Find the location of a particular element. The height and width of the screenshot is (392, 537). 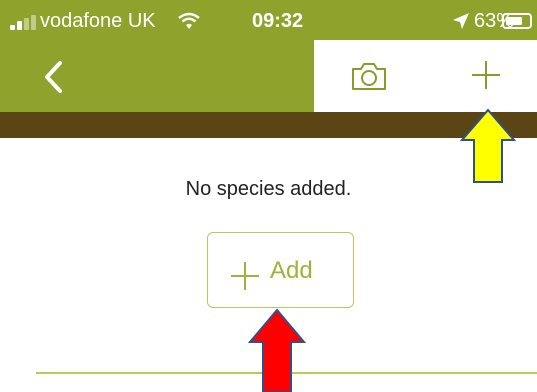

add-species-button: Add is located at coordinates (280, 270).